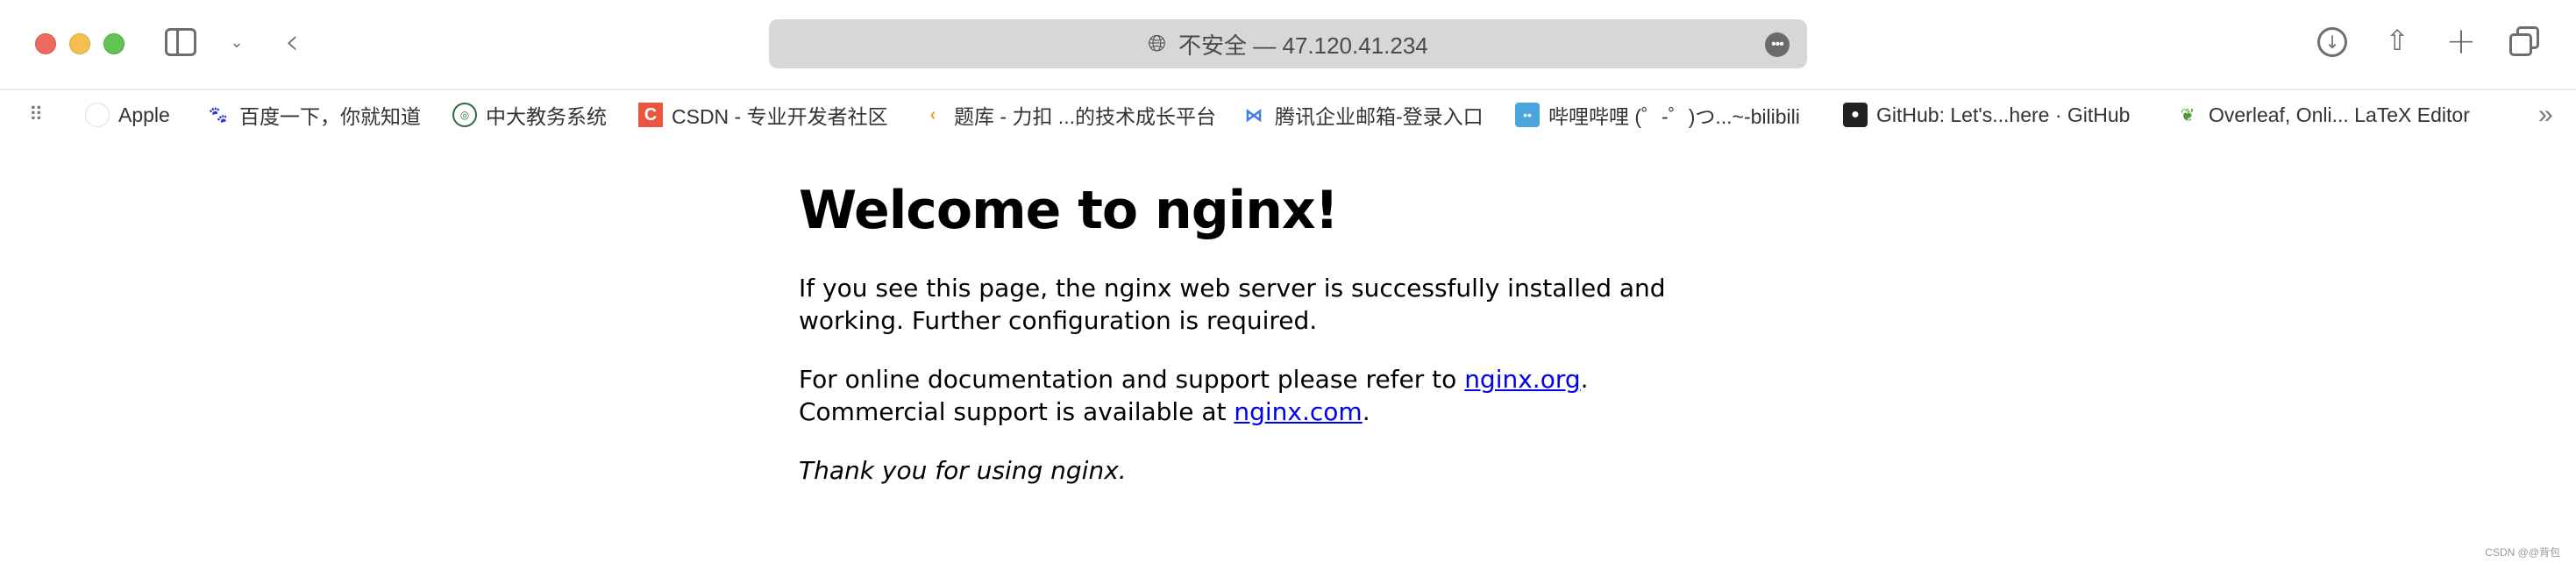 Image resolution: width=2576 pixels, height=570 pixels. I want to click on bilibili-icon: ••, so click(1527, 115).